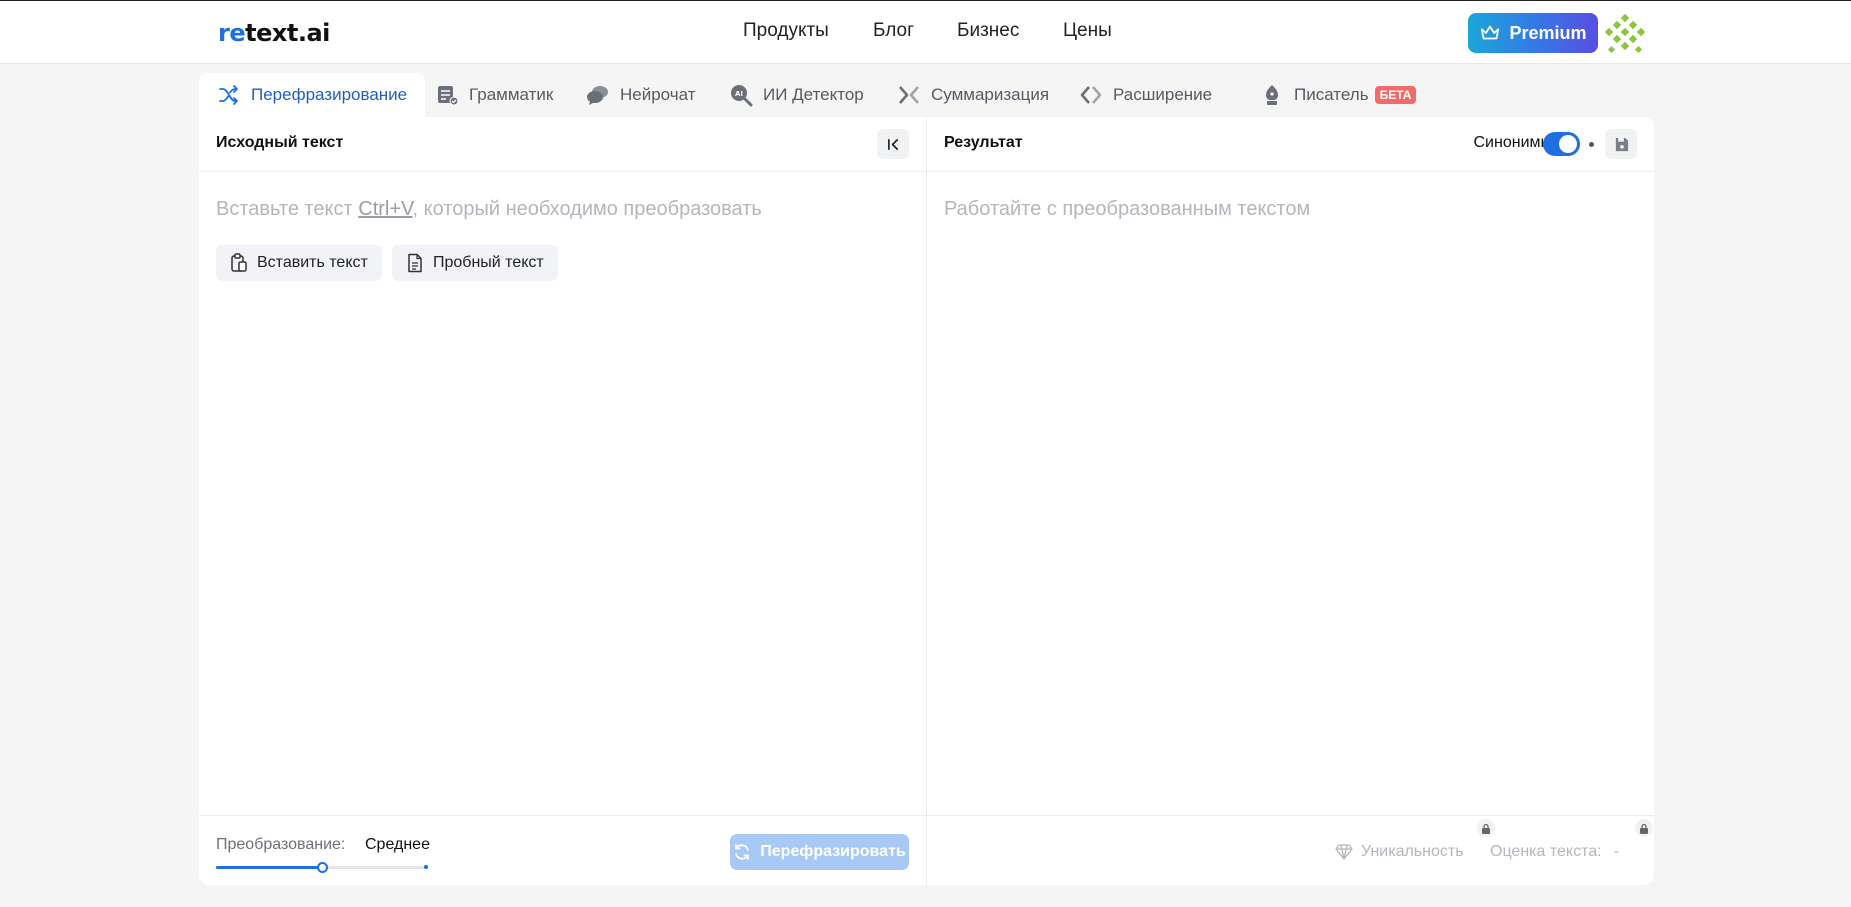 The height and width of the screenshot is (907, 1851). I want to click on logo: retext.ai, so click(274, 33).